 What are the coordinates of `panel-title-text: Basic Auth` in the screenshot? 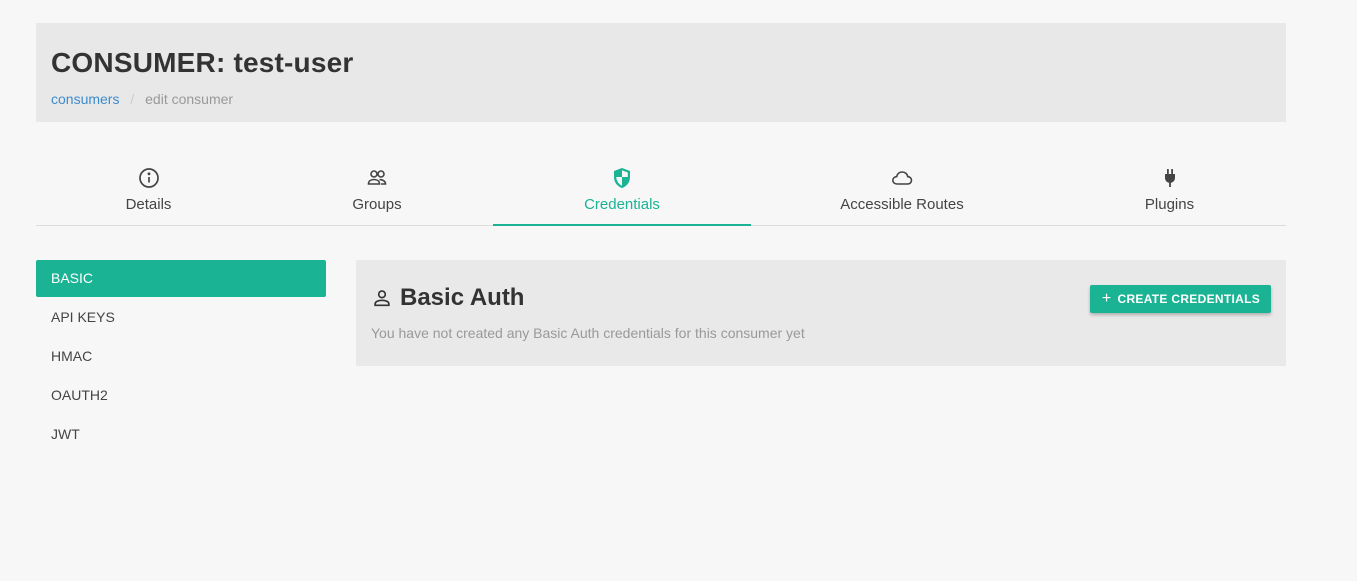 It's located at (462, 297).